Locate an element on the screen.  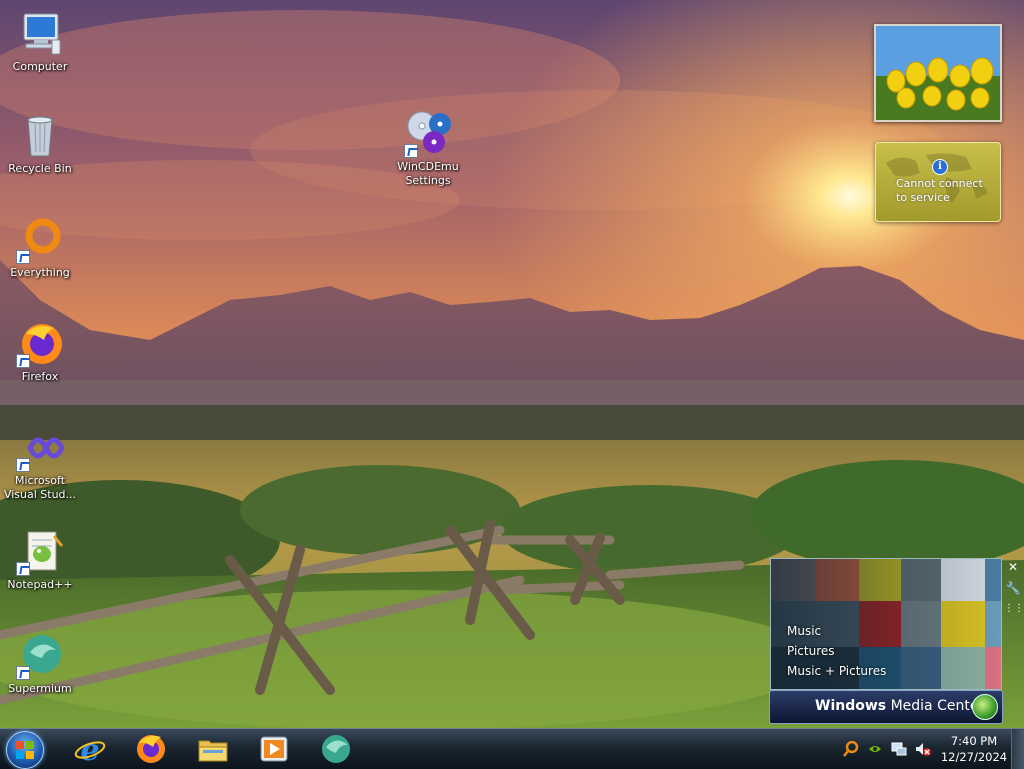
desktop-icon-everything: Everything is located at coordinates (40, 248).